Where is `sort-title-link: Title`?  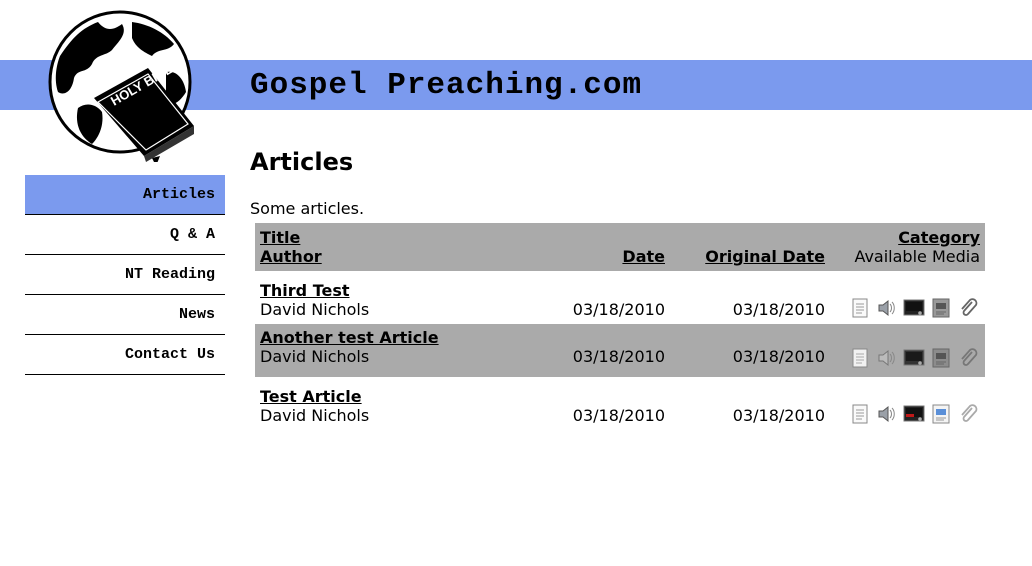 sort-title-link: Title is located at coordinates (280, 237).